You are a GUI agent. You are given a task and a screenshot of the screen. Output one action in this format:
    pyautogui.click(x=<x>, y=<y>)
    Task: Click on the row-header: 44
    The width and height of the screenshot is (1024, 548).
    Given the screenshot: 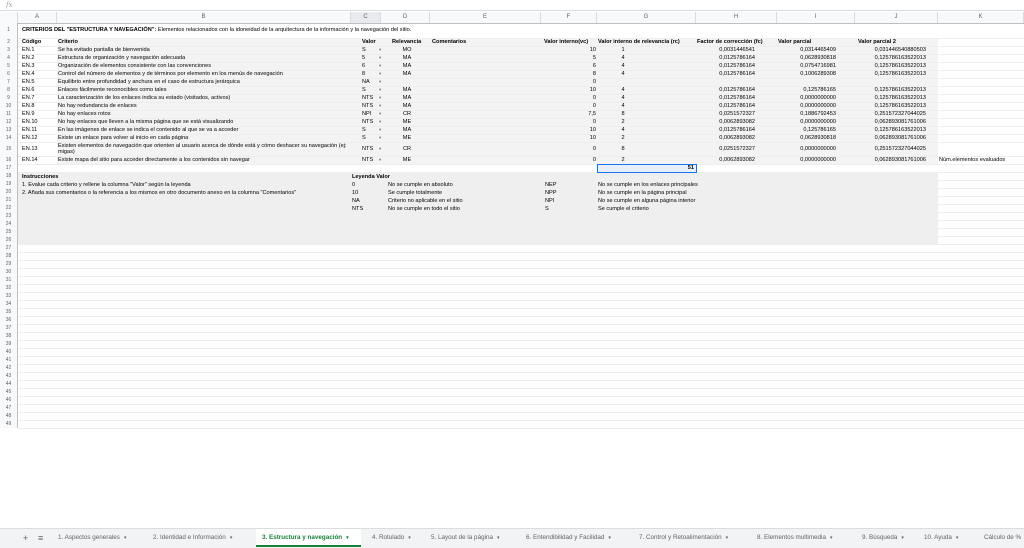 What is the action you would take?
    pyautogui.click(x=9, y=384)
    